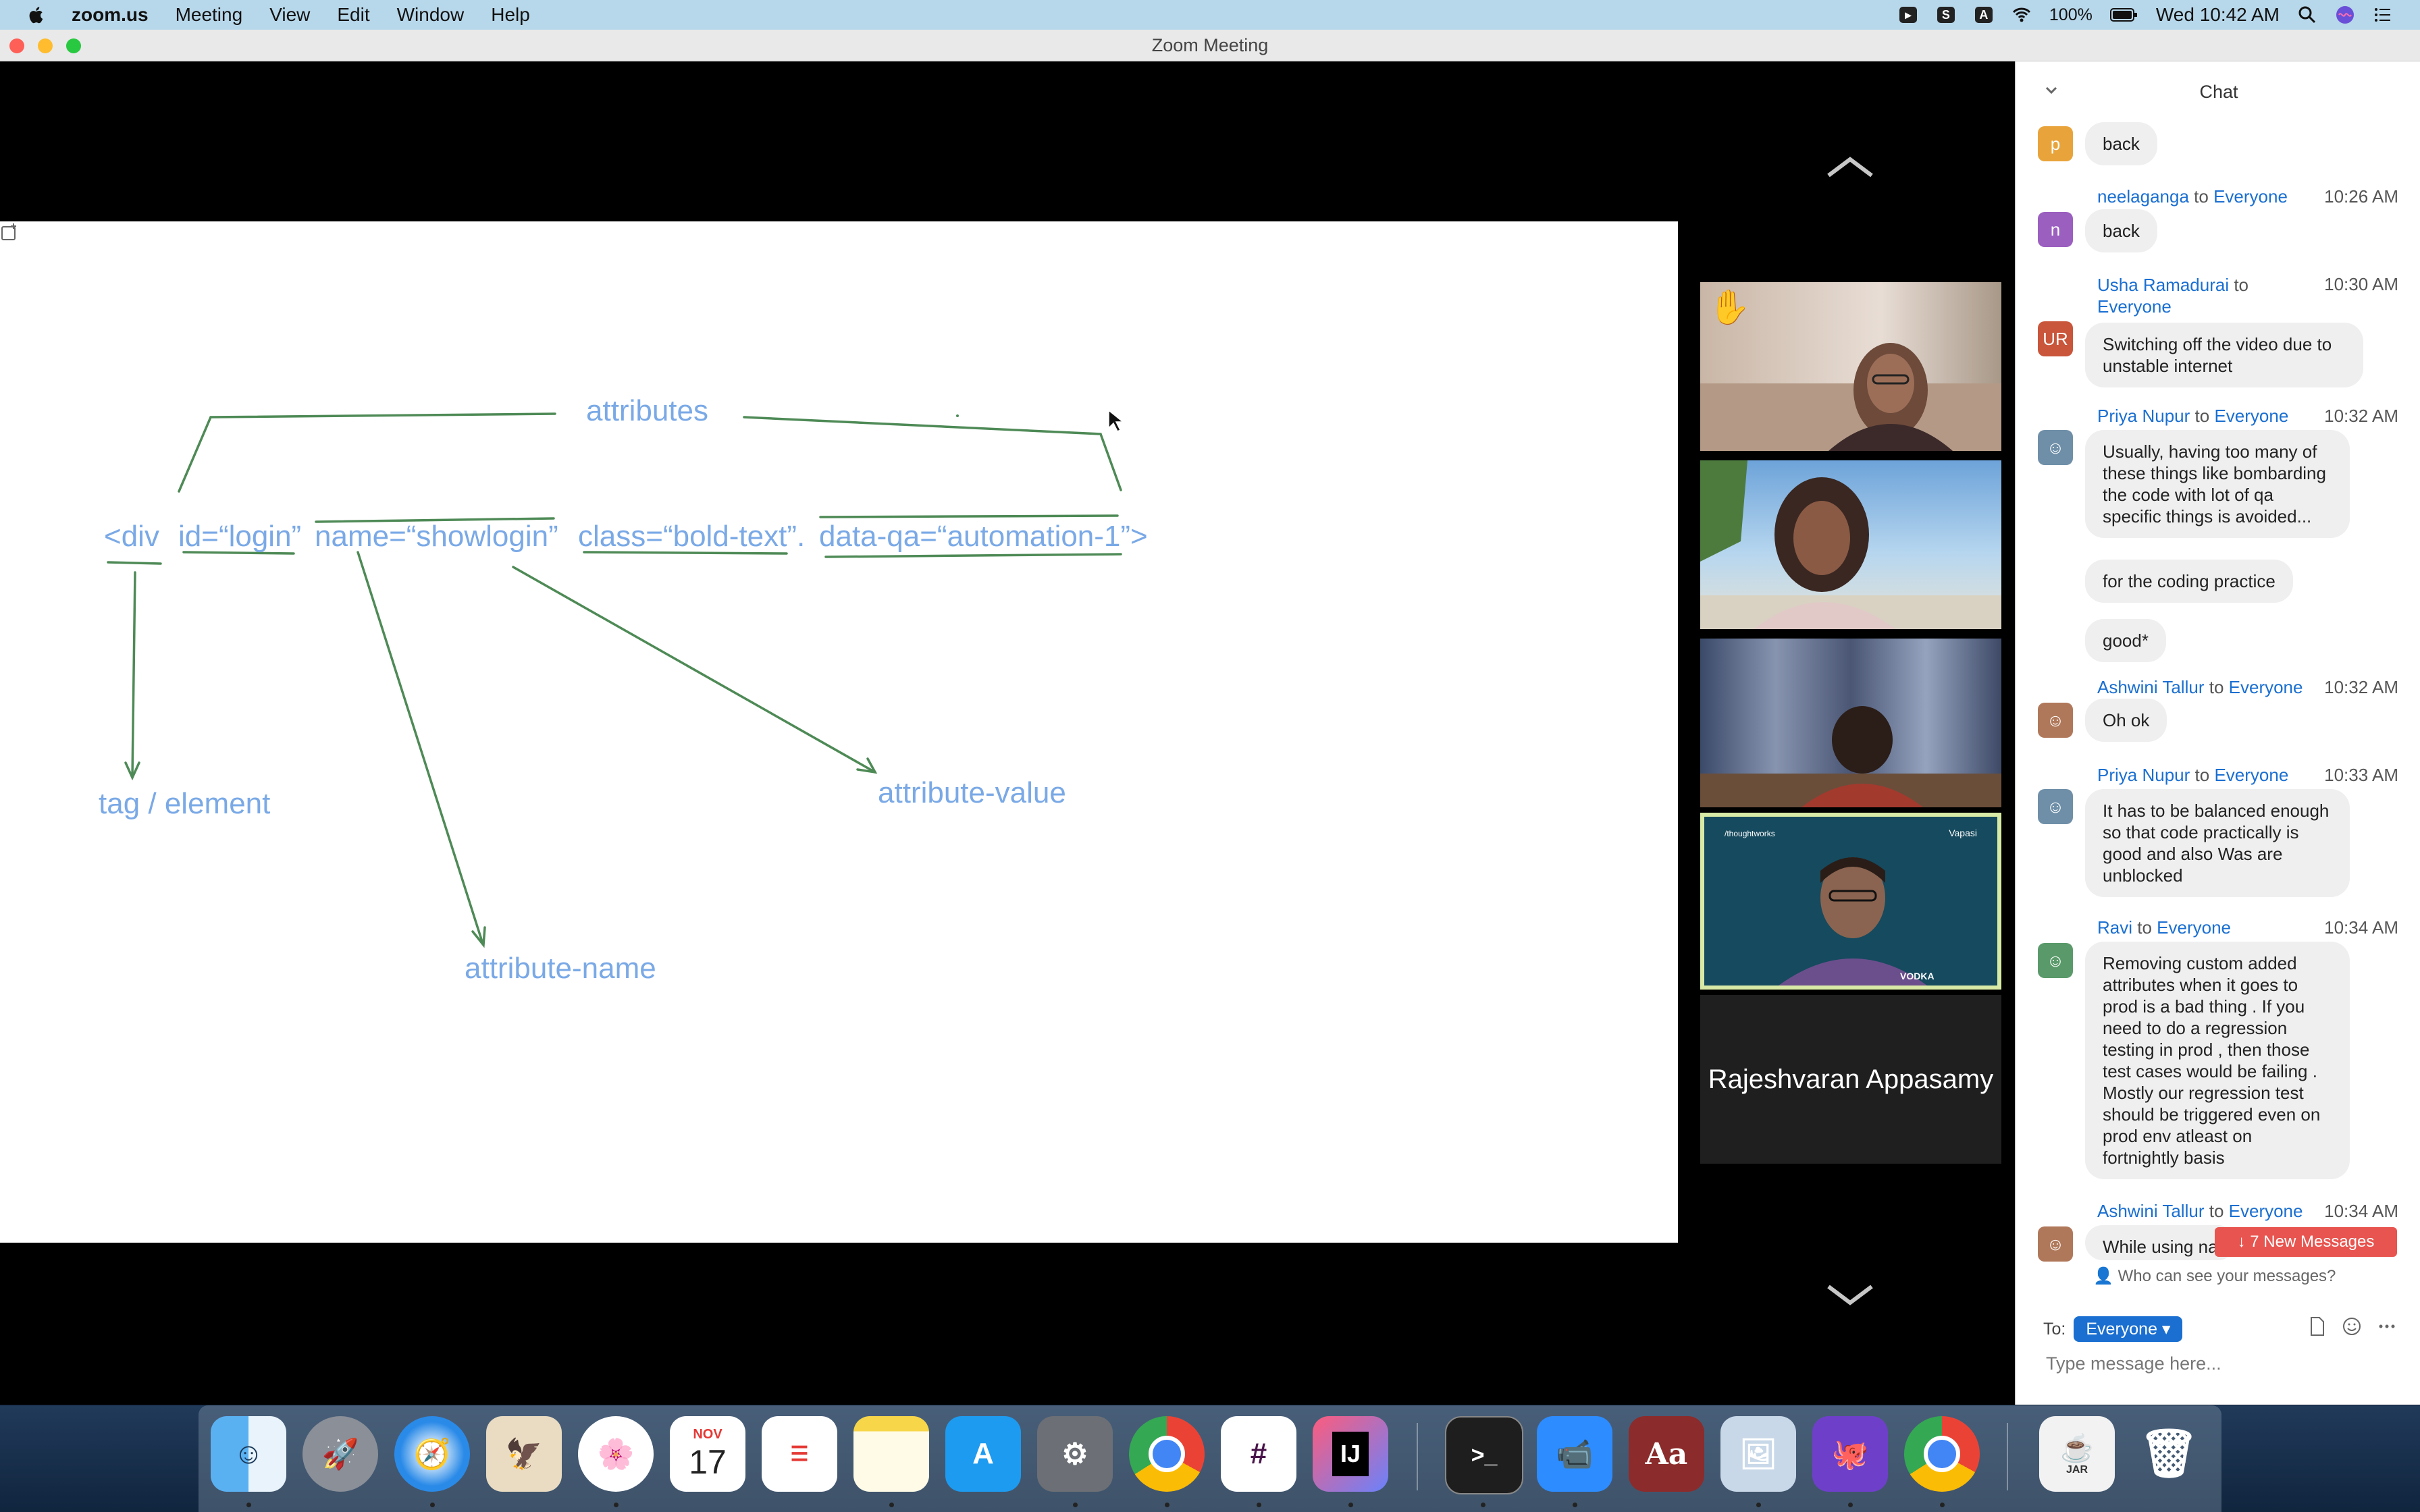 This screenshot has height=1512, width=2420. Describe the element at coordinates (1984, 15) in the screenshot. I see `input-source-icon: A` at that location.